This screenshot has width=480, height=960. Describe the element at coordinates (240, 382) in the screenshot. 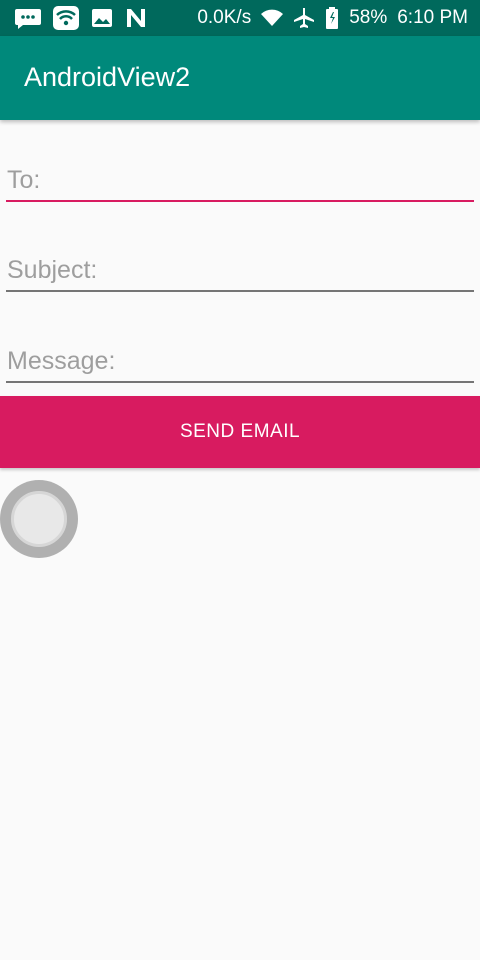

I see `message-underline` at that location.